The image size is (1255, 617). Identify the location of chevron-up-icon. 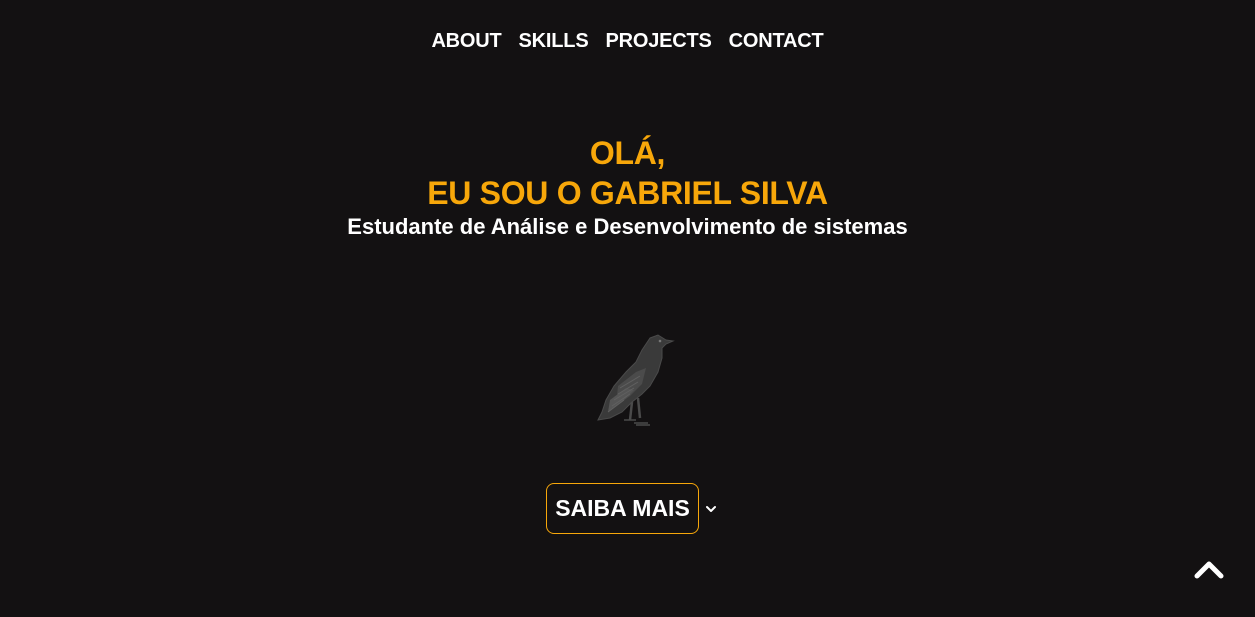
(1209, 573).